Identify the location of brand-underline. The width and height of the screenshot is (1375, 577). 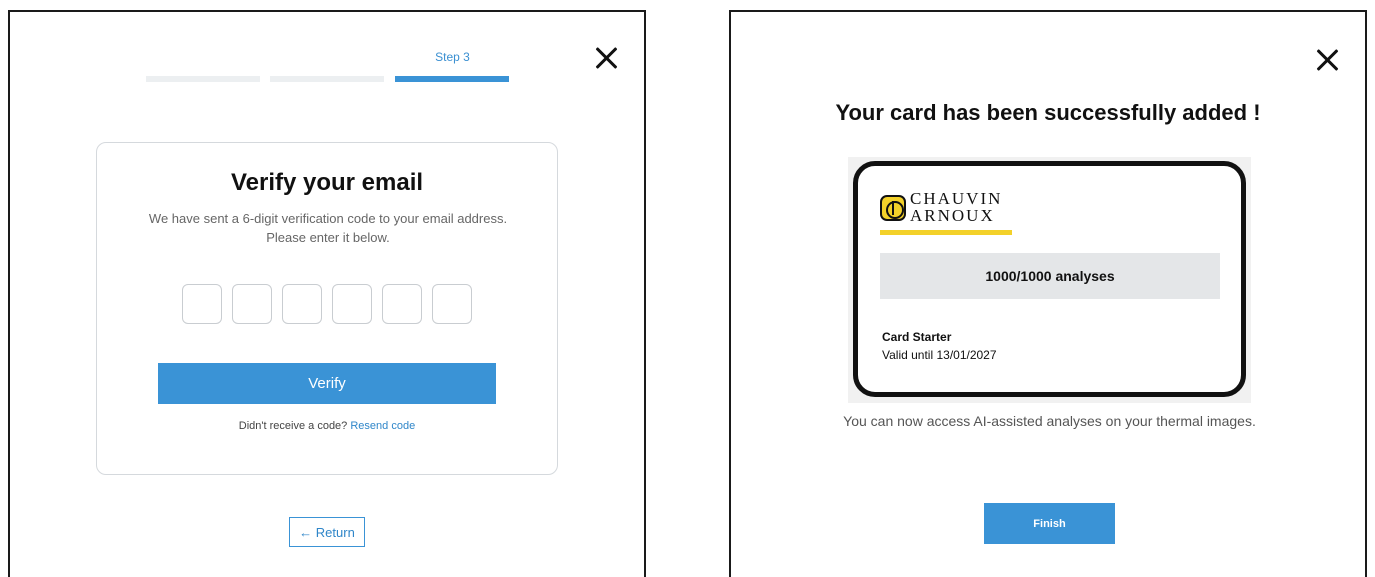
(946, 232).